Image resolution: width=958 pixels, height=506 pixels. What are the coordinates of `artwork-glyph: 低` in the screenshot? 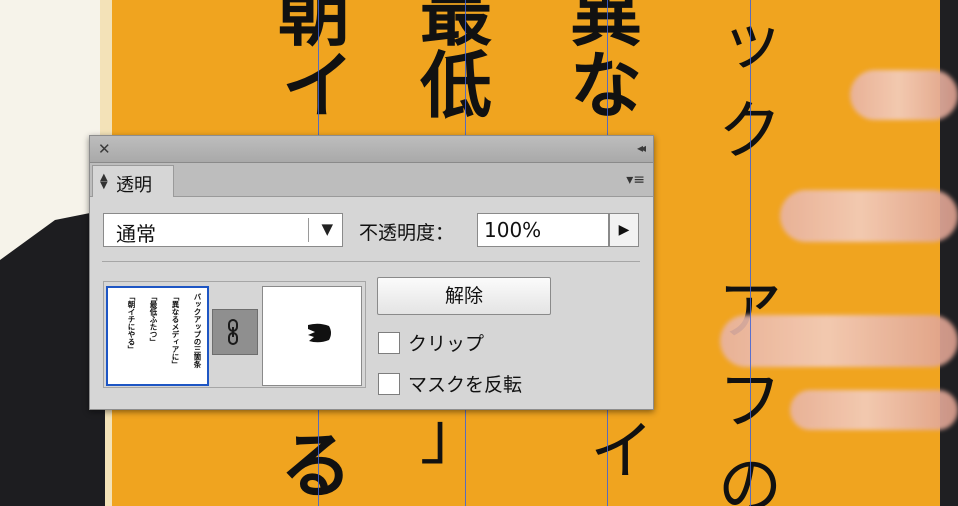 It's located at (456, 85).